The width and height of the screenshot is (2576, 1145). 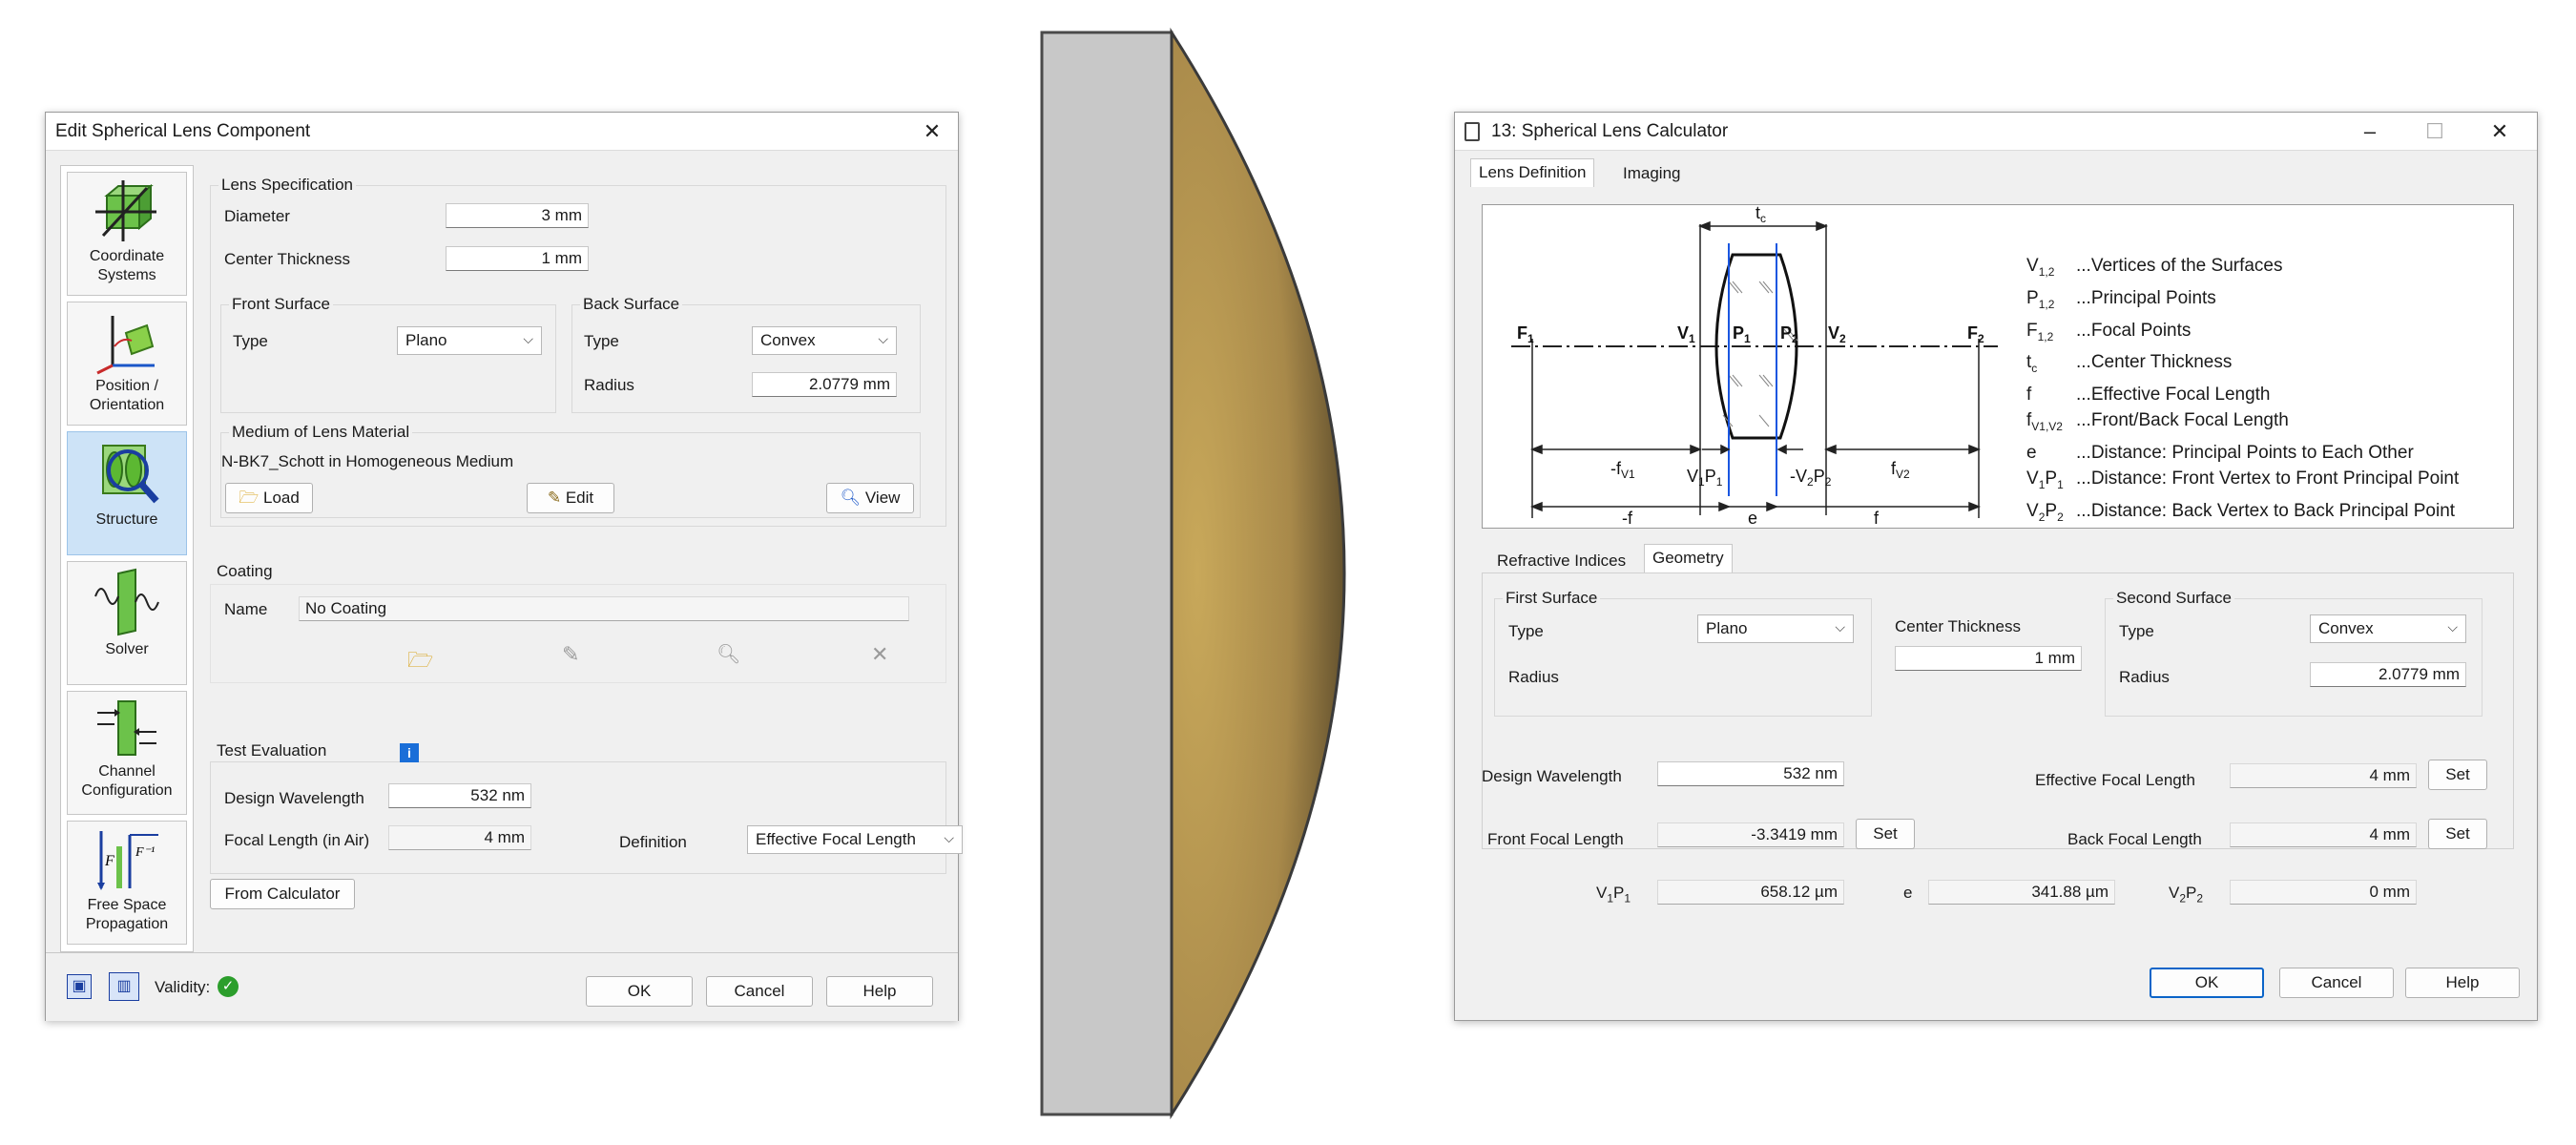 What do you see at coordinates (824, 340) in the screenshot?
I see `back-type-select: Convex ⌵` at bounding box center [824, 340].